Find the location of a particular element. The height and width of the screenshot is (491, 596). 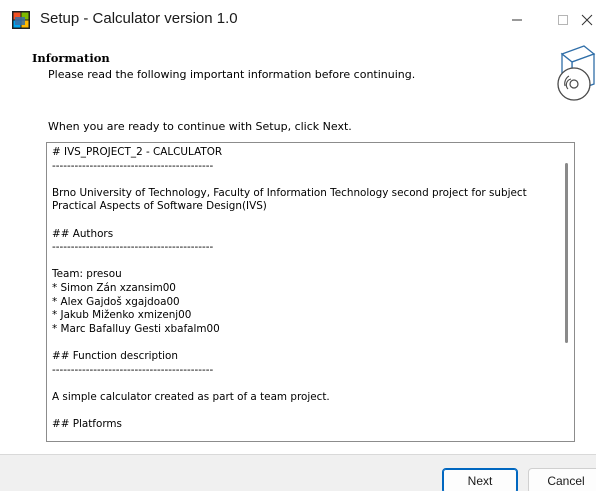

memo-line: * Jakub Miženko xmizenj00 is located at coordinates (122, 315).